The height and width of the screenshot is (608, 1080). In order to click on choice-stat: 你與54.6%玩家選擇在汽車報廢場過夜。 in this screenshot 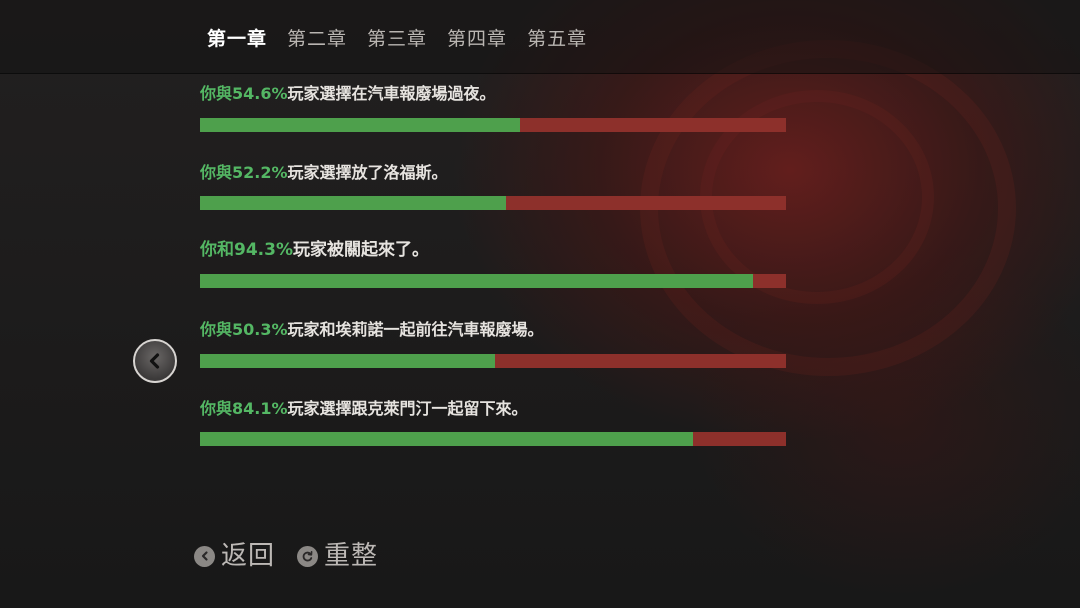, I will do `click(493, 108)`.